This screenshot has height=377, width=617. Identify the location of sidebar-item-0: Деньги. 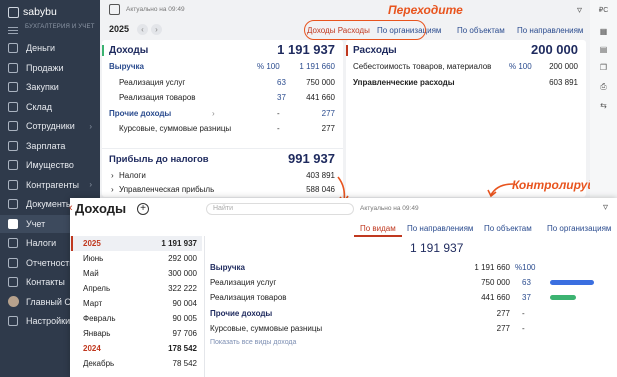
(50, 48).